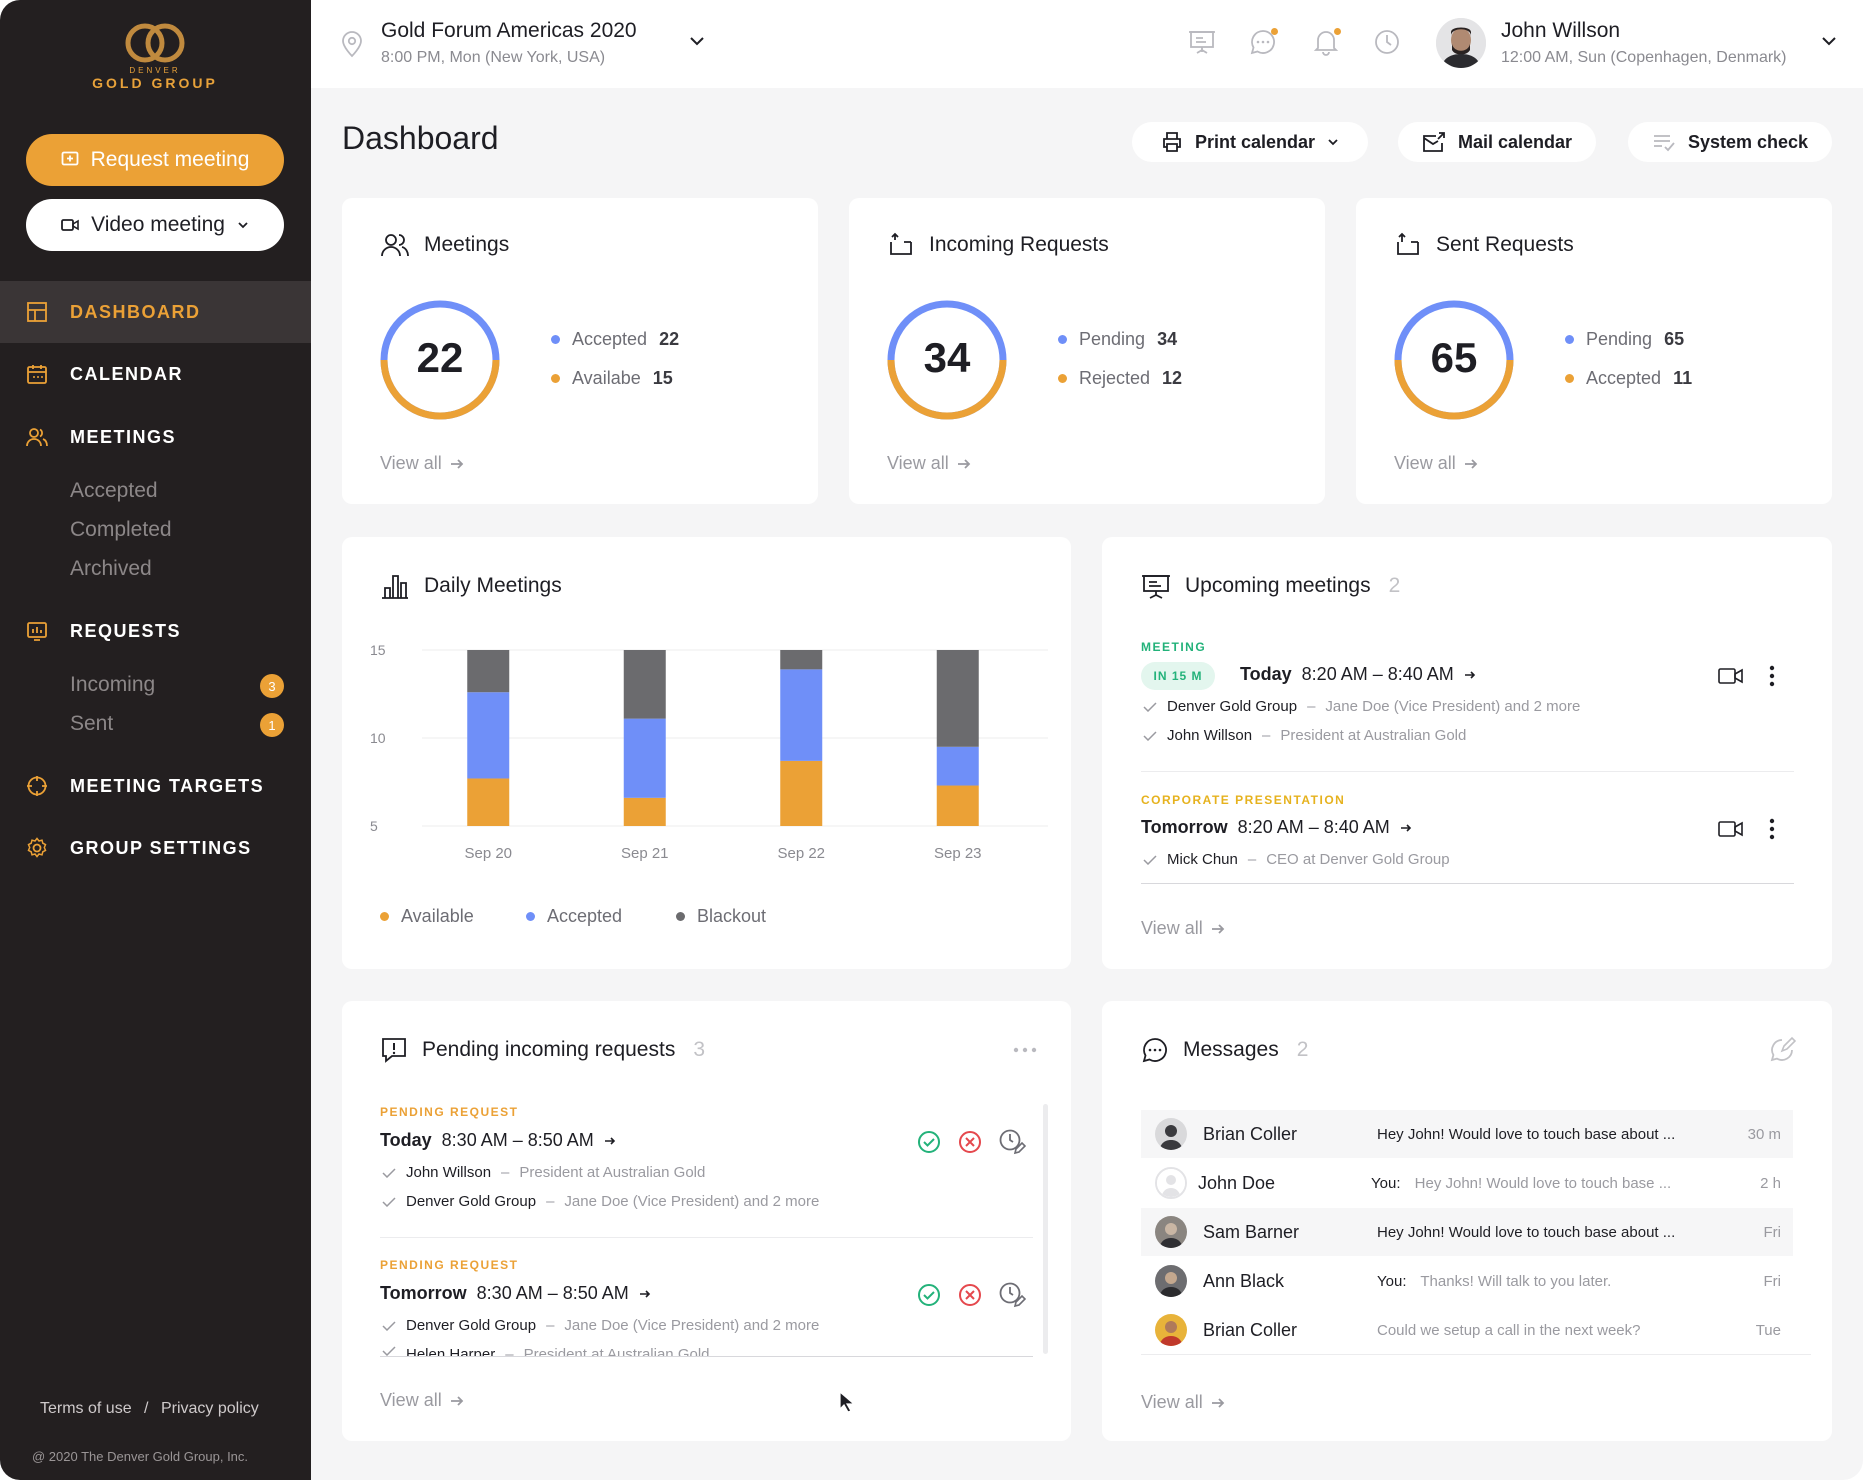 This screenshot has height=1480, width=1863. I want to click on check-icon, so click(389, 1172).